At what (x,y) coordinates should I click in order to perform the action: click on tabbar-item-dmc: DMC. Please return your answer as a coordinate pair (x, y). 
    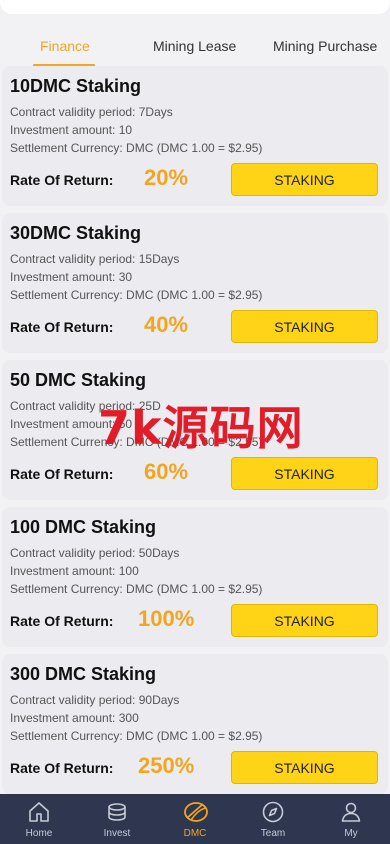
    Looking at the image, I should click on (195, 819).